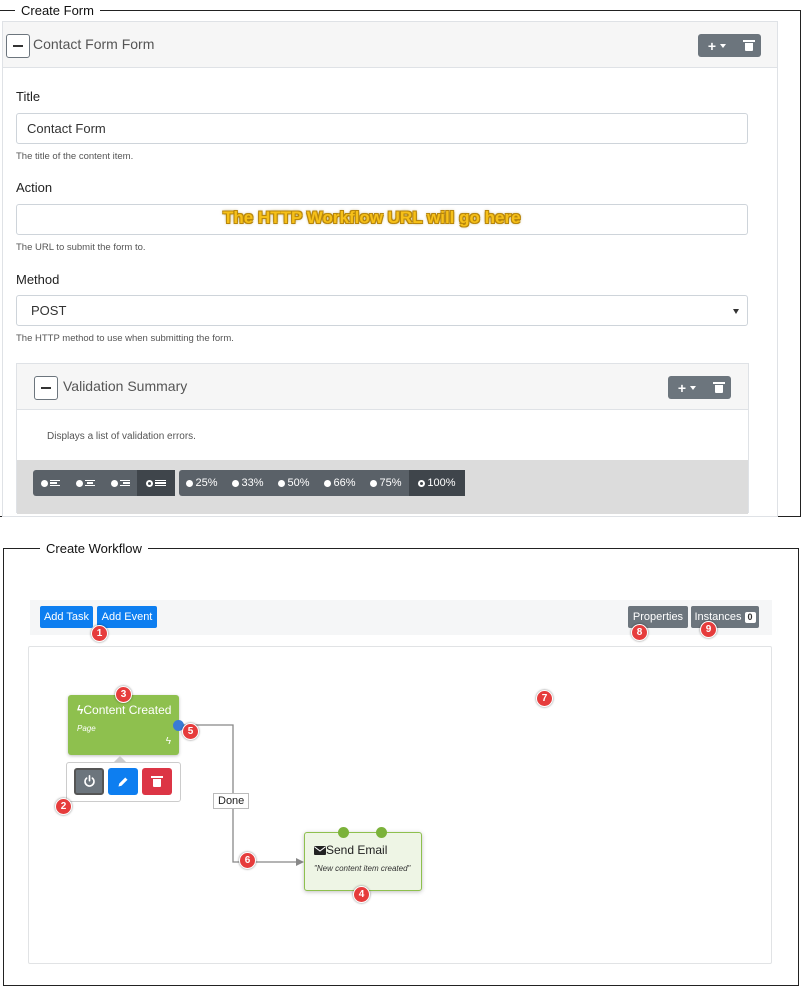  What do you see at coordinates (120, 759) in the screenshot?
I see `toolbar-pointer` at bounding box center [120, 759].